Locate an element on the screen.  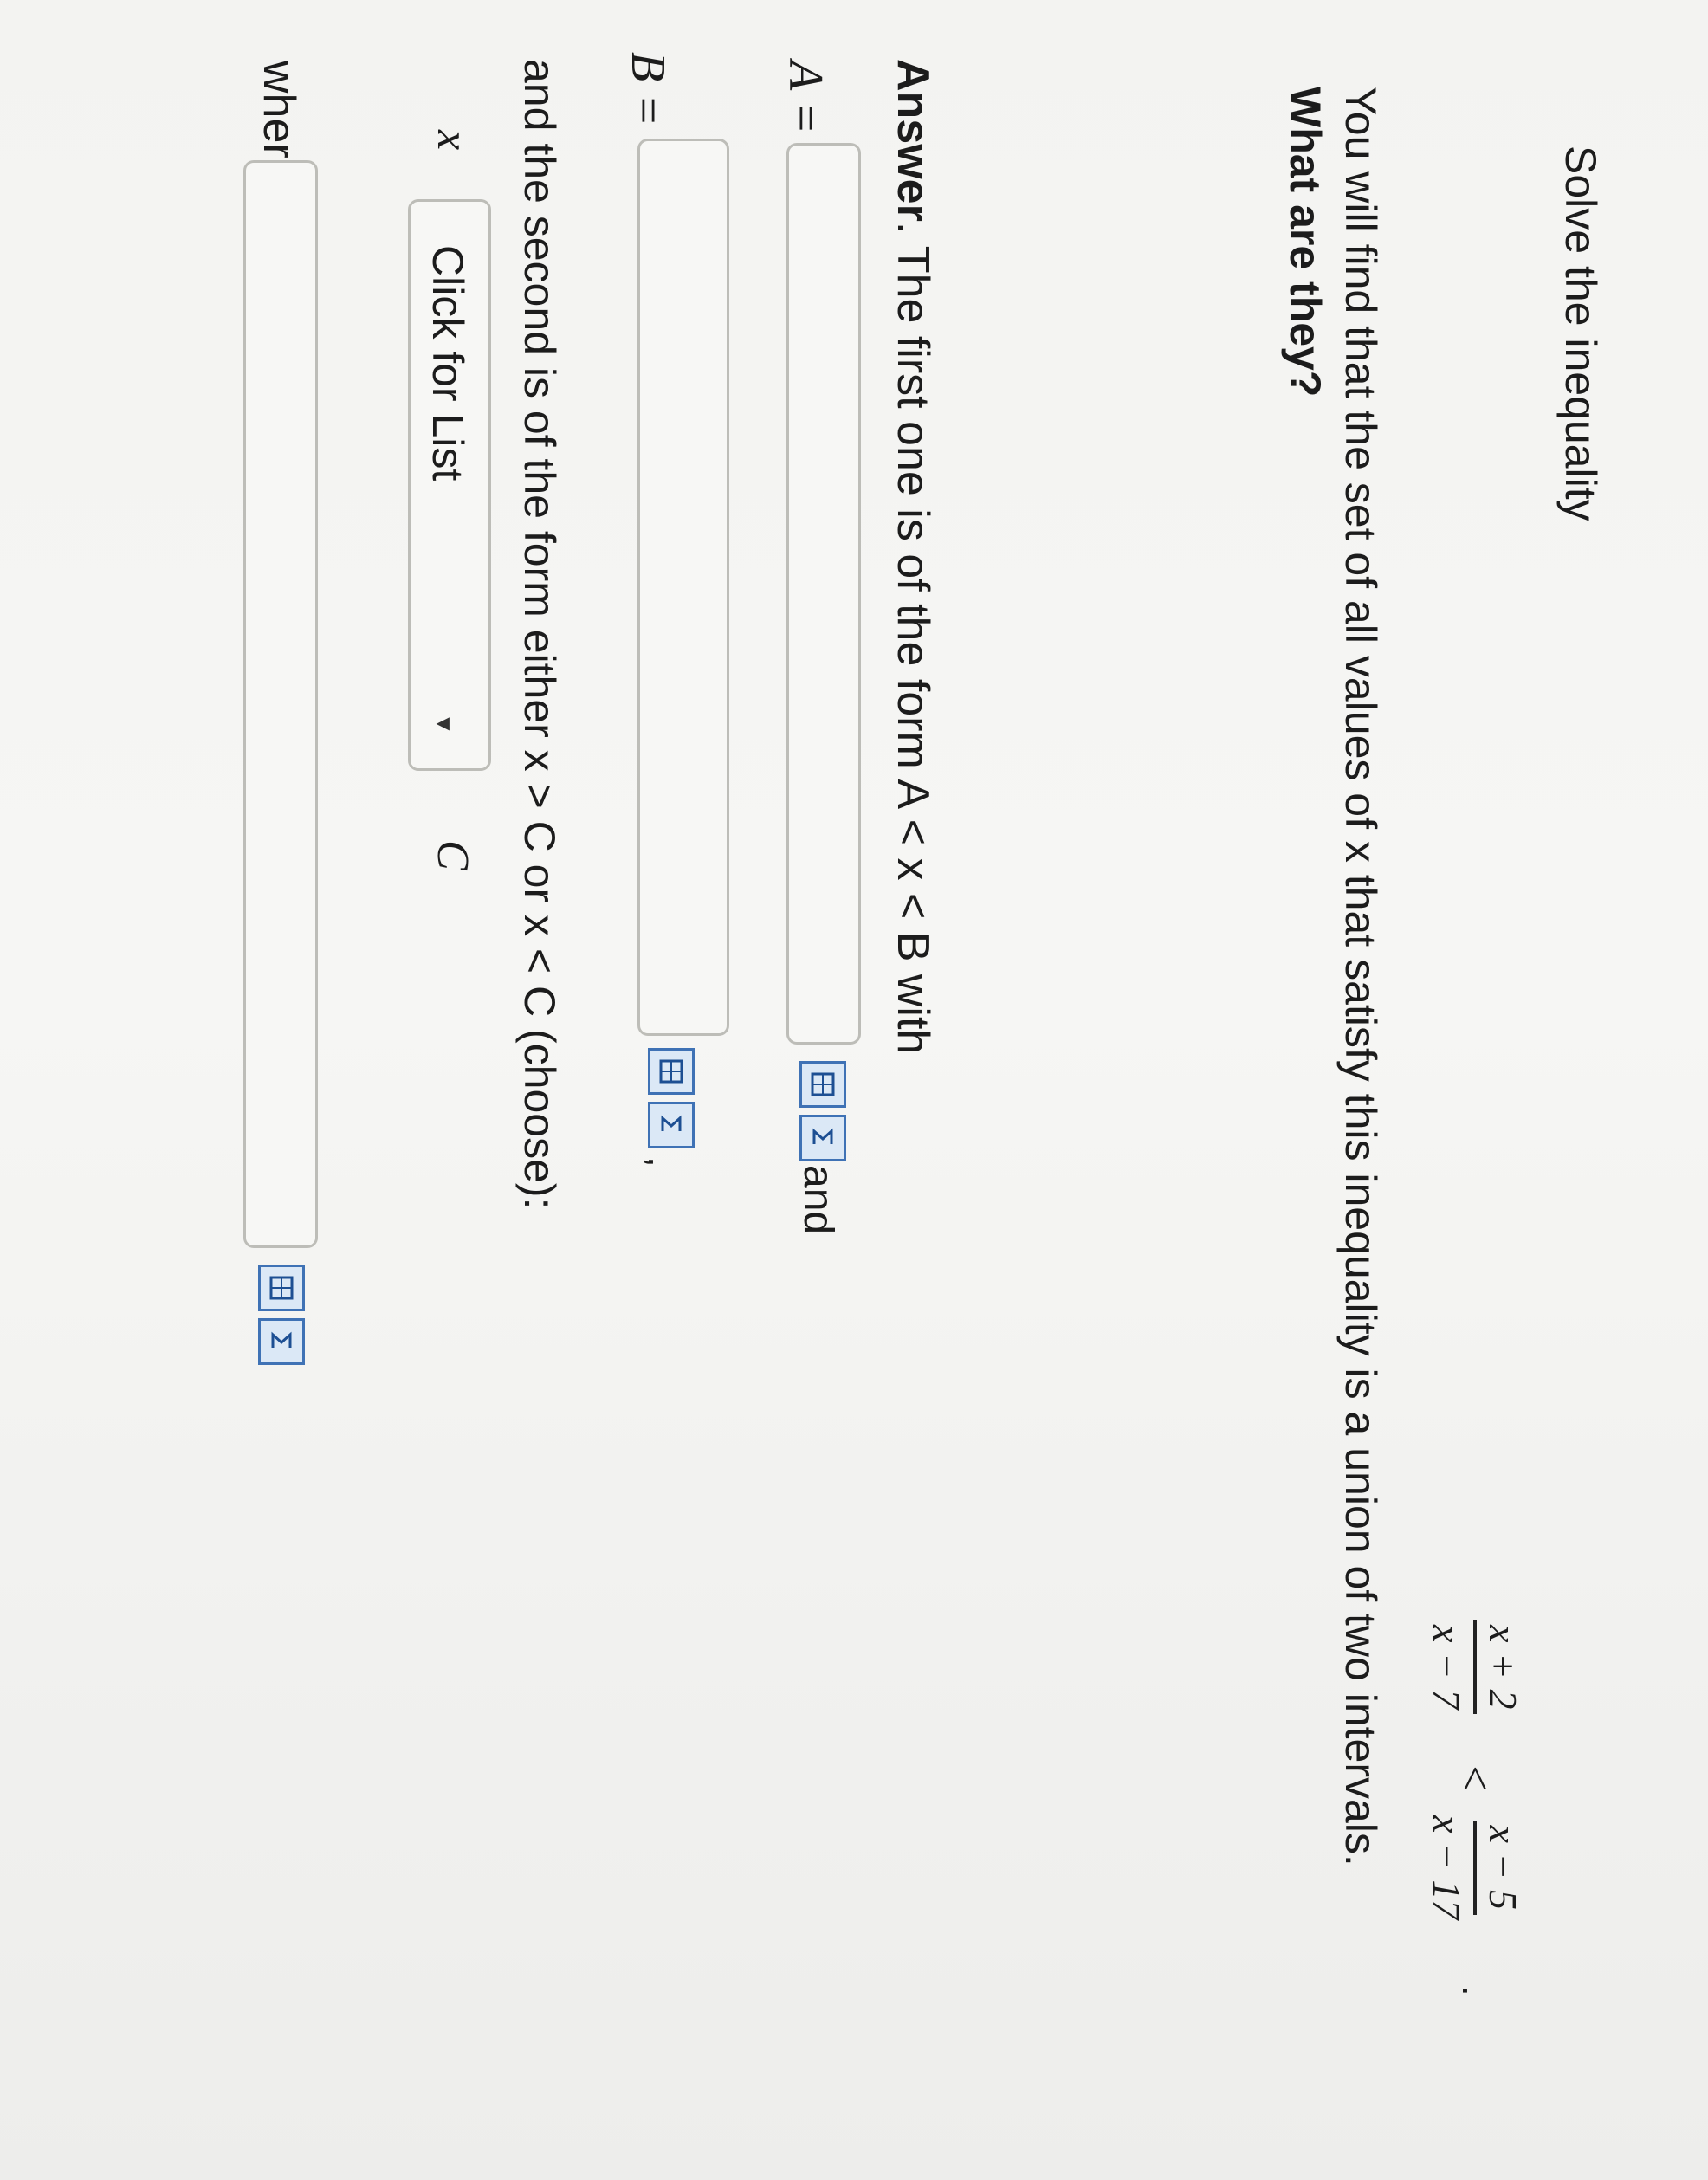
c-input is located at coordinates (280, 704).